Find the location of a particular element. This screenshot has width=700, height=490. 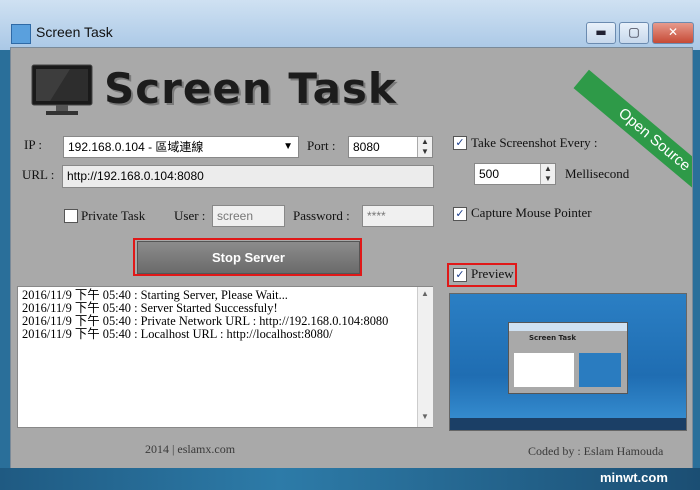

preview-window-thumb: Screen Task is located at coordinates (568, 358).